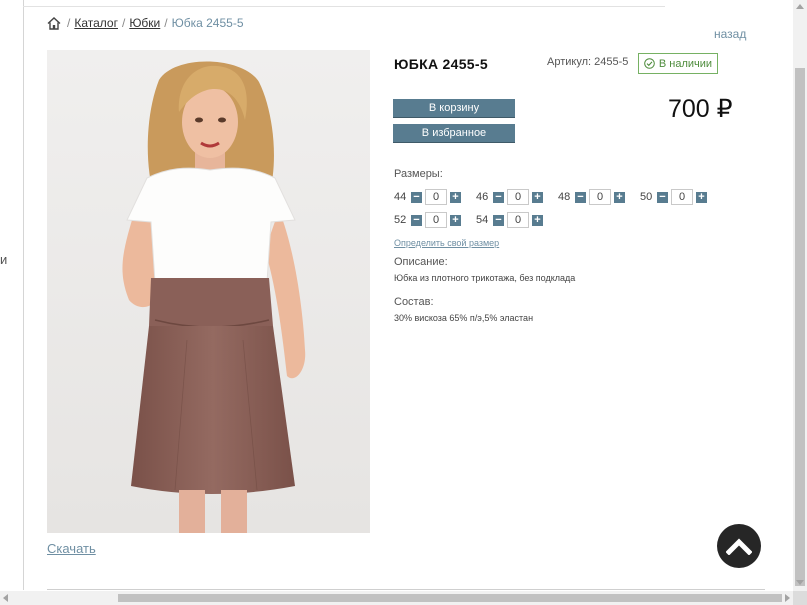  I want to click on size-label: 52, so click(400, 220).